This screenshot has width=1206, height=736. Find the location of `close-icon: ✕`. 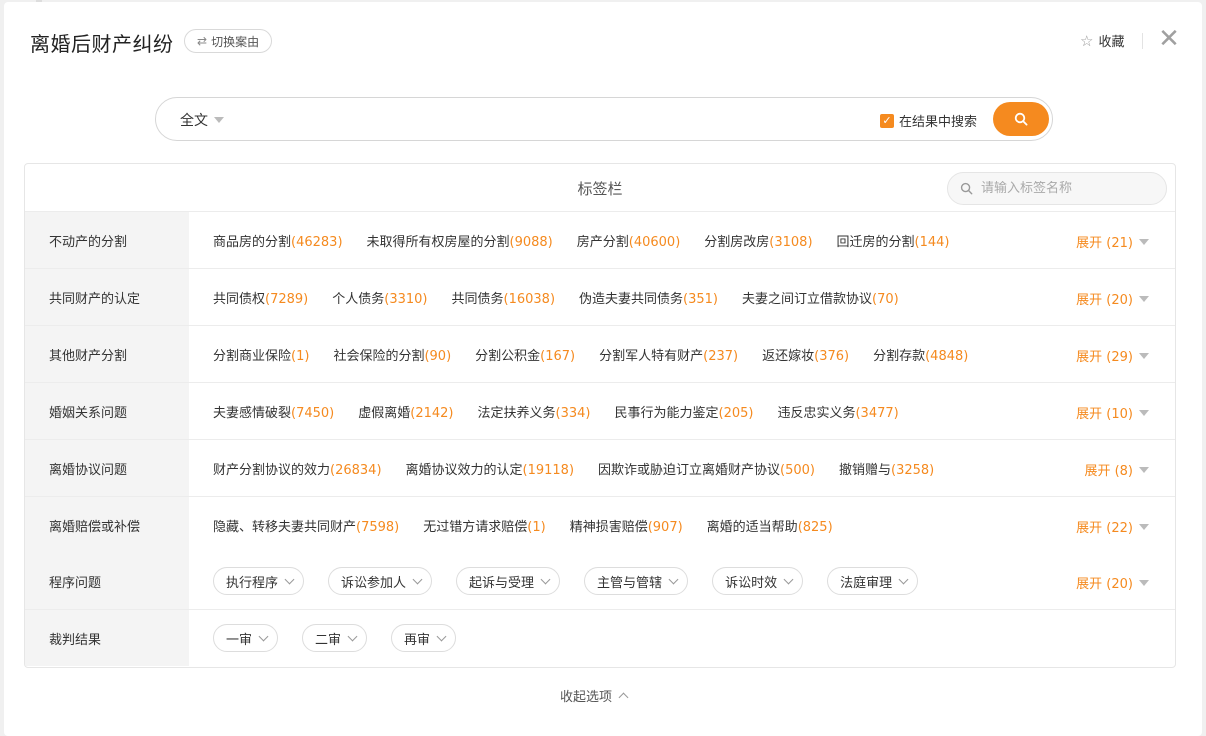

close-icon: ✕ is located at coordinates (1169, 39).